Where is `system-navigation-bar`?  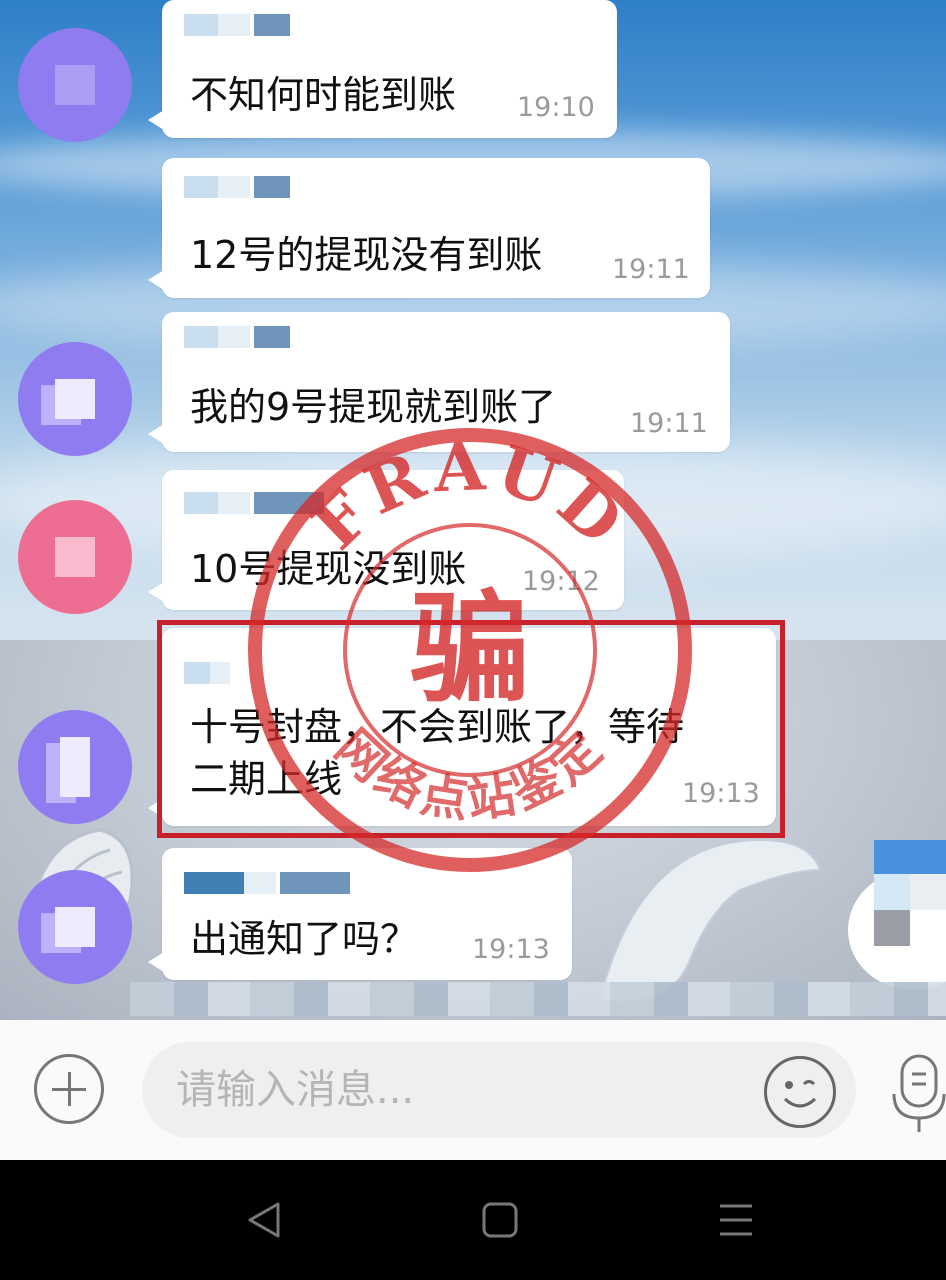
system-navigation-bar is located at coordinates (473, 1220).